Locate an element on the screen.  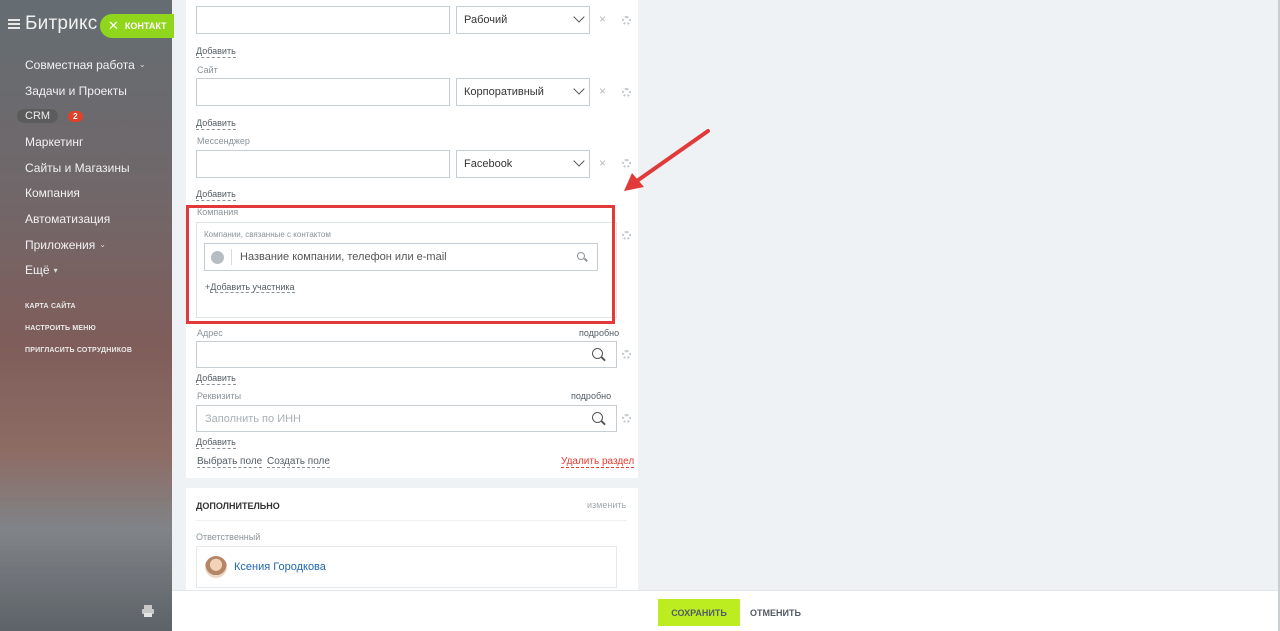
menu-icon is located at coordinates (14, 24).